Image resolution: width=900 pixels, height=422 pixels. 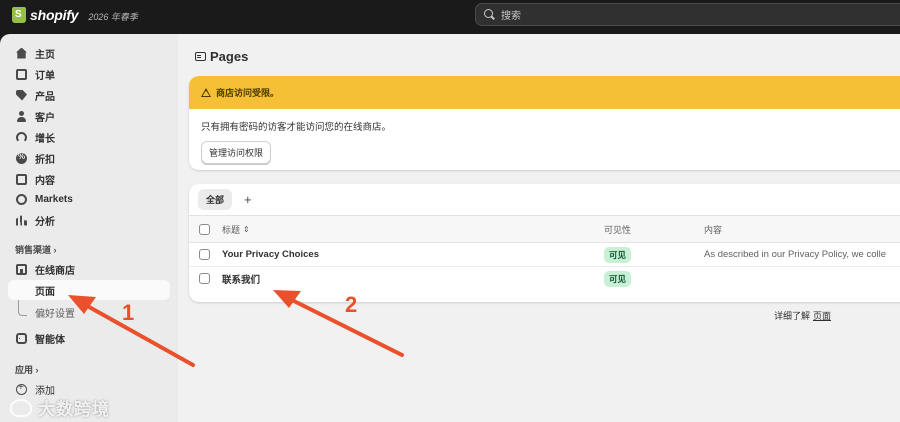 What do you see at coordinates (544, 229) in the screenshot?
I see `table-header: 标题 ⇕ 可见性 内容` at bounding box center [544, 229].